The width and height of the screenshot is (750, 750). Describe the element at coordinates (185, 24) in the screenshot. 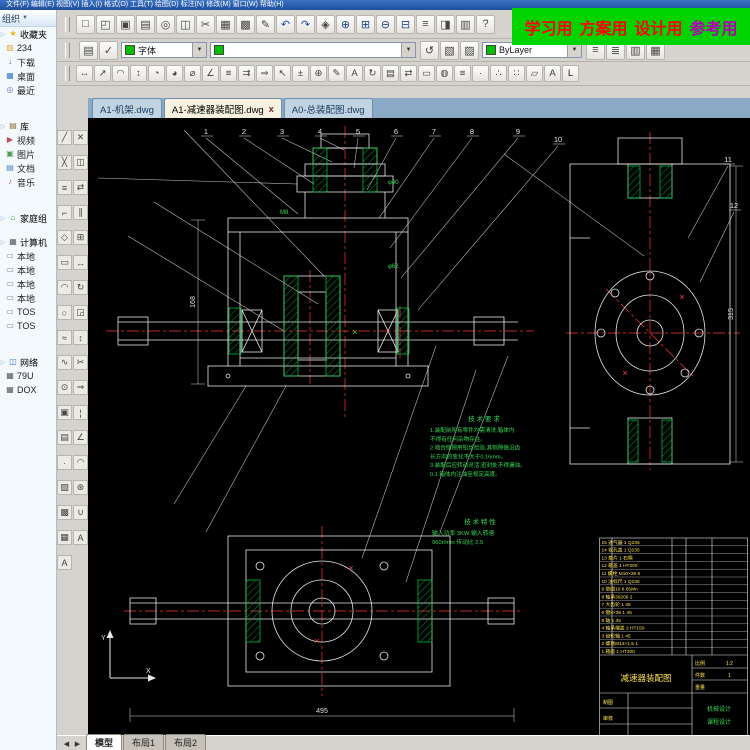

I see `publish-icon: ◫` at that location.